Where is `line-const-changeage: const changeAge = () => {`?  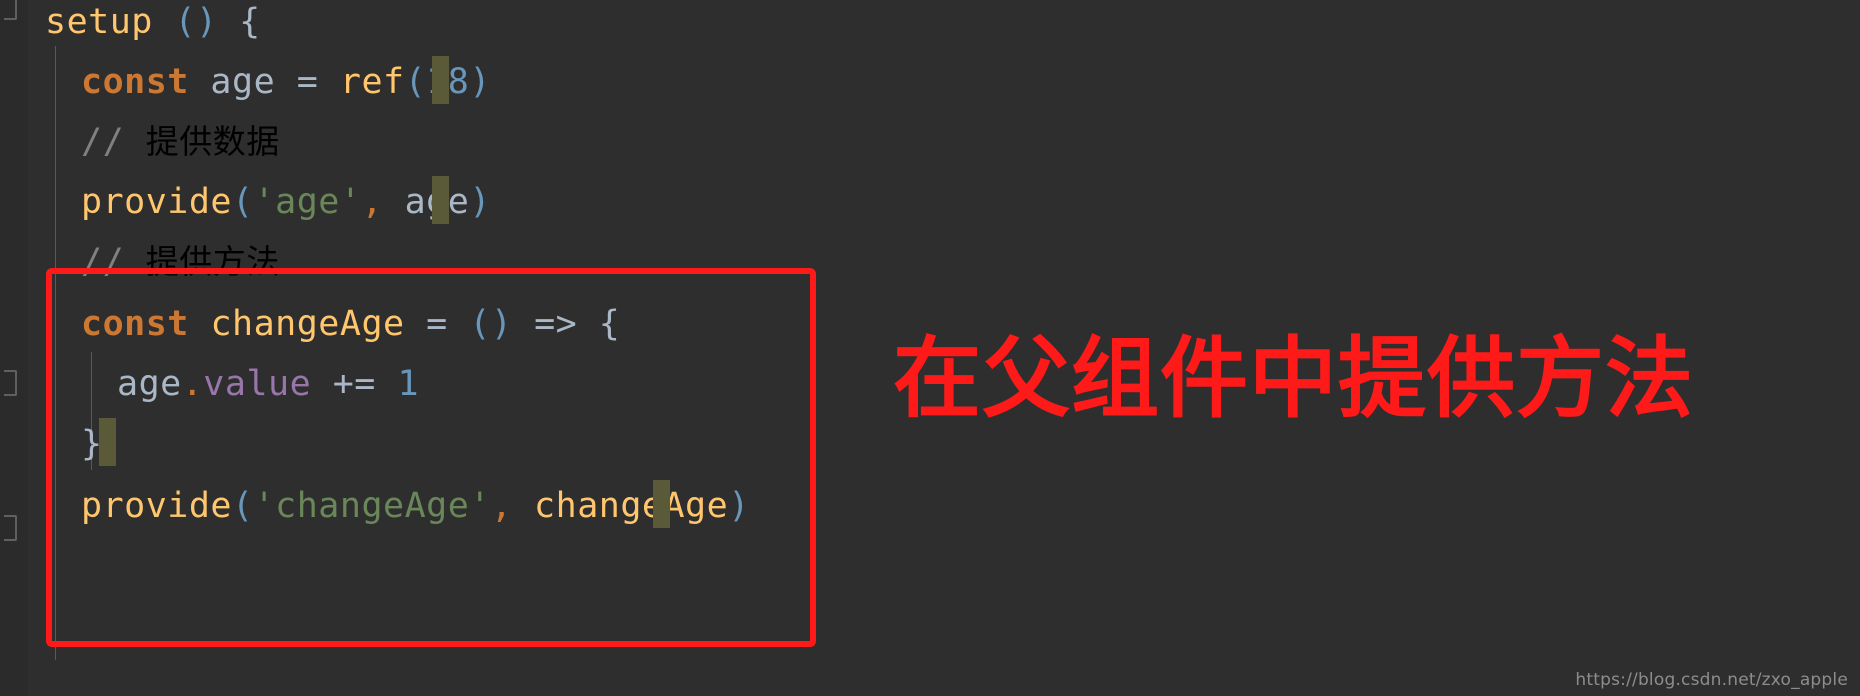
line-const-changeage: const changeAge = () => { is located at coordinates (310, 324).